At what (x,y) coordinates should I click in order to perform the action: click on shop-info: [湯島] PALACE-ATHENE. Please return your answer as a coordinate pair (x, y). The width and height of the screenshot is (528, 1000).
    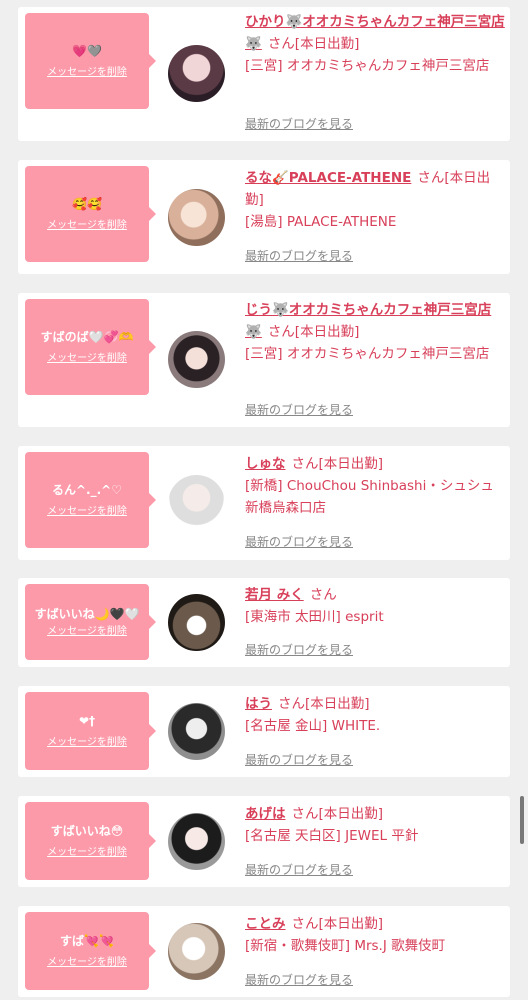
    Looking at the image, I should click on (321, 222).